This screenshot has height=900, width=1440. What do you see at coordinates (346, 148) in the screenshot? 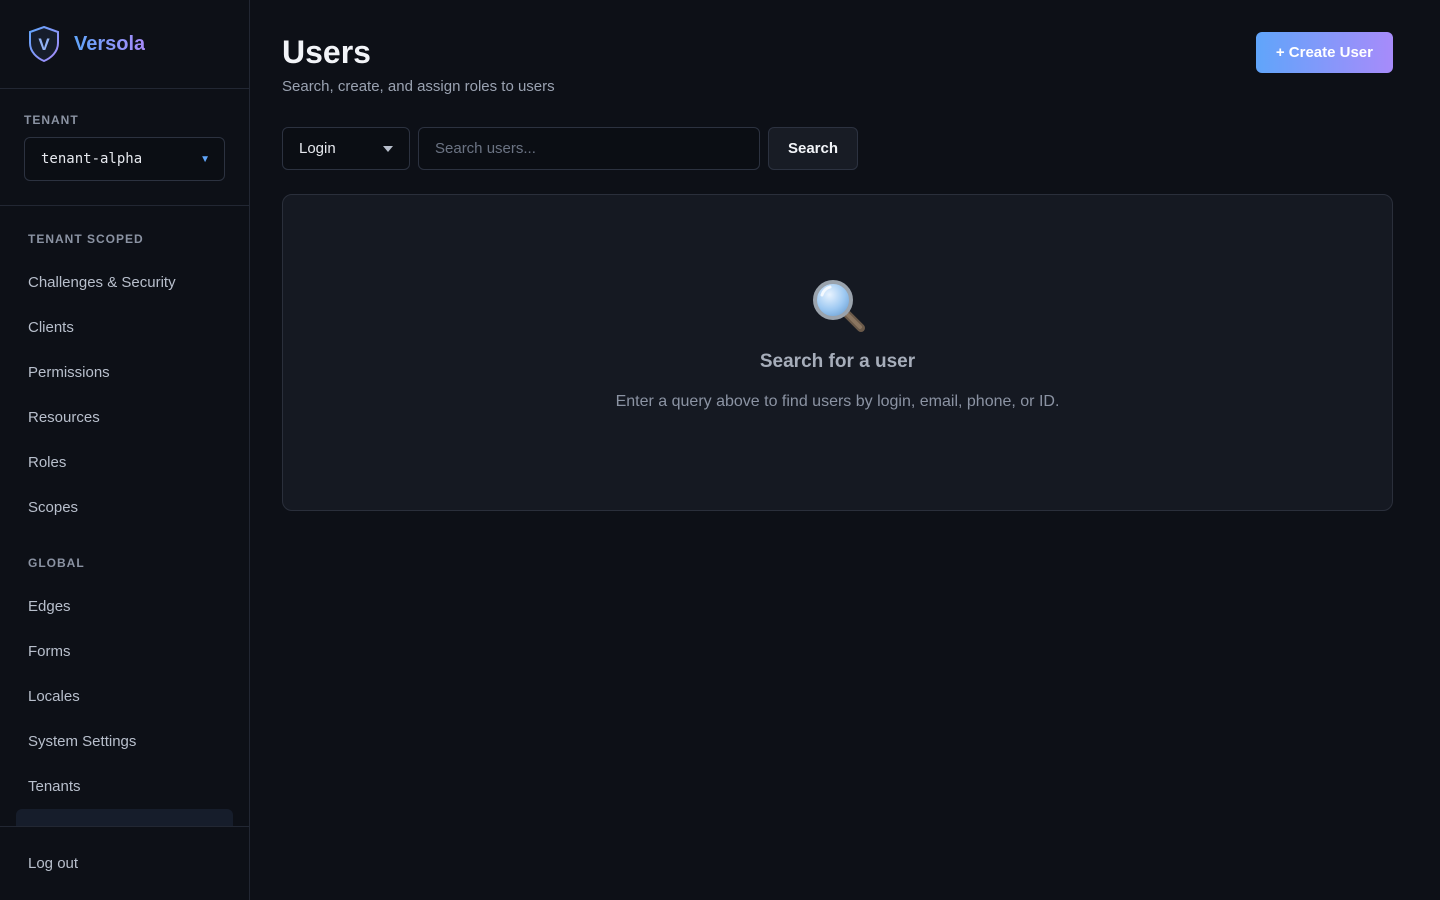
I see `search-field-select: Login` at bounding box center [346, 148].